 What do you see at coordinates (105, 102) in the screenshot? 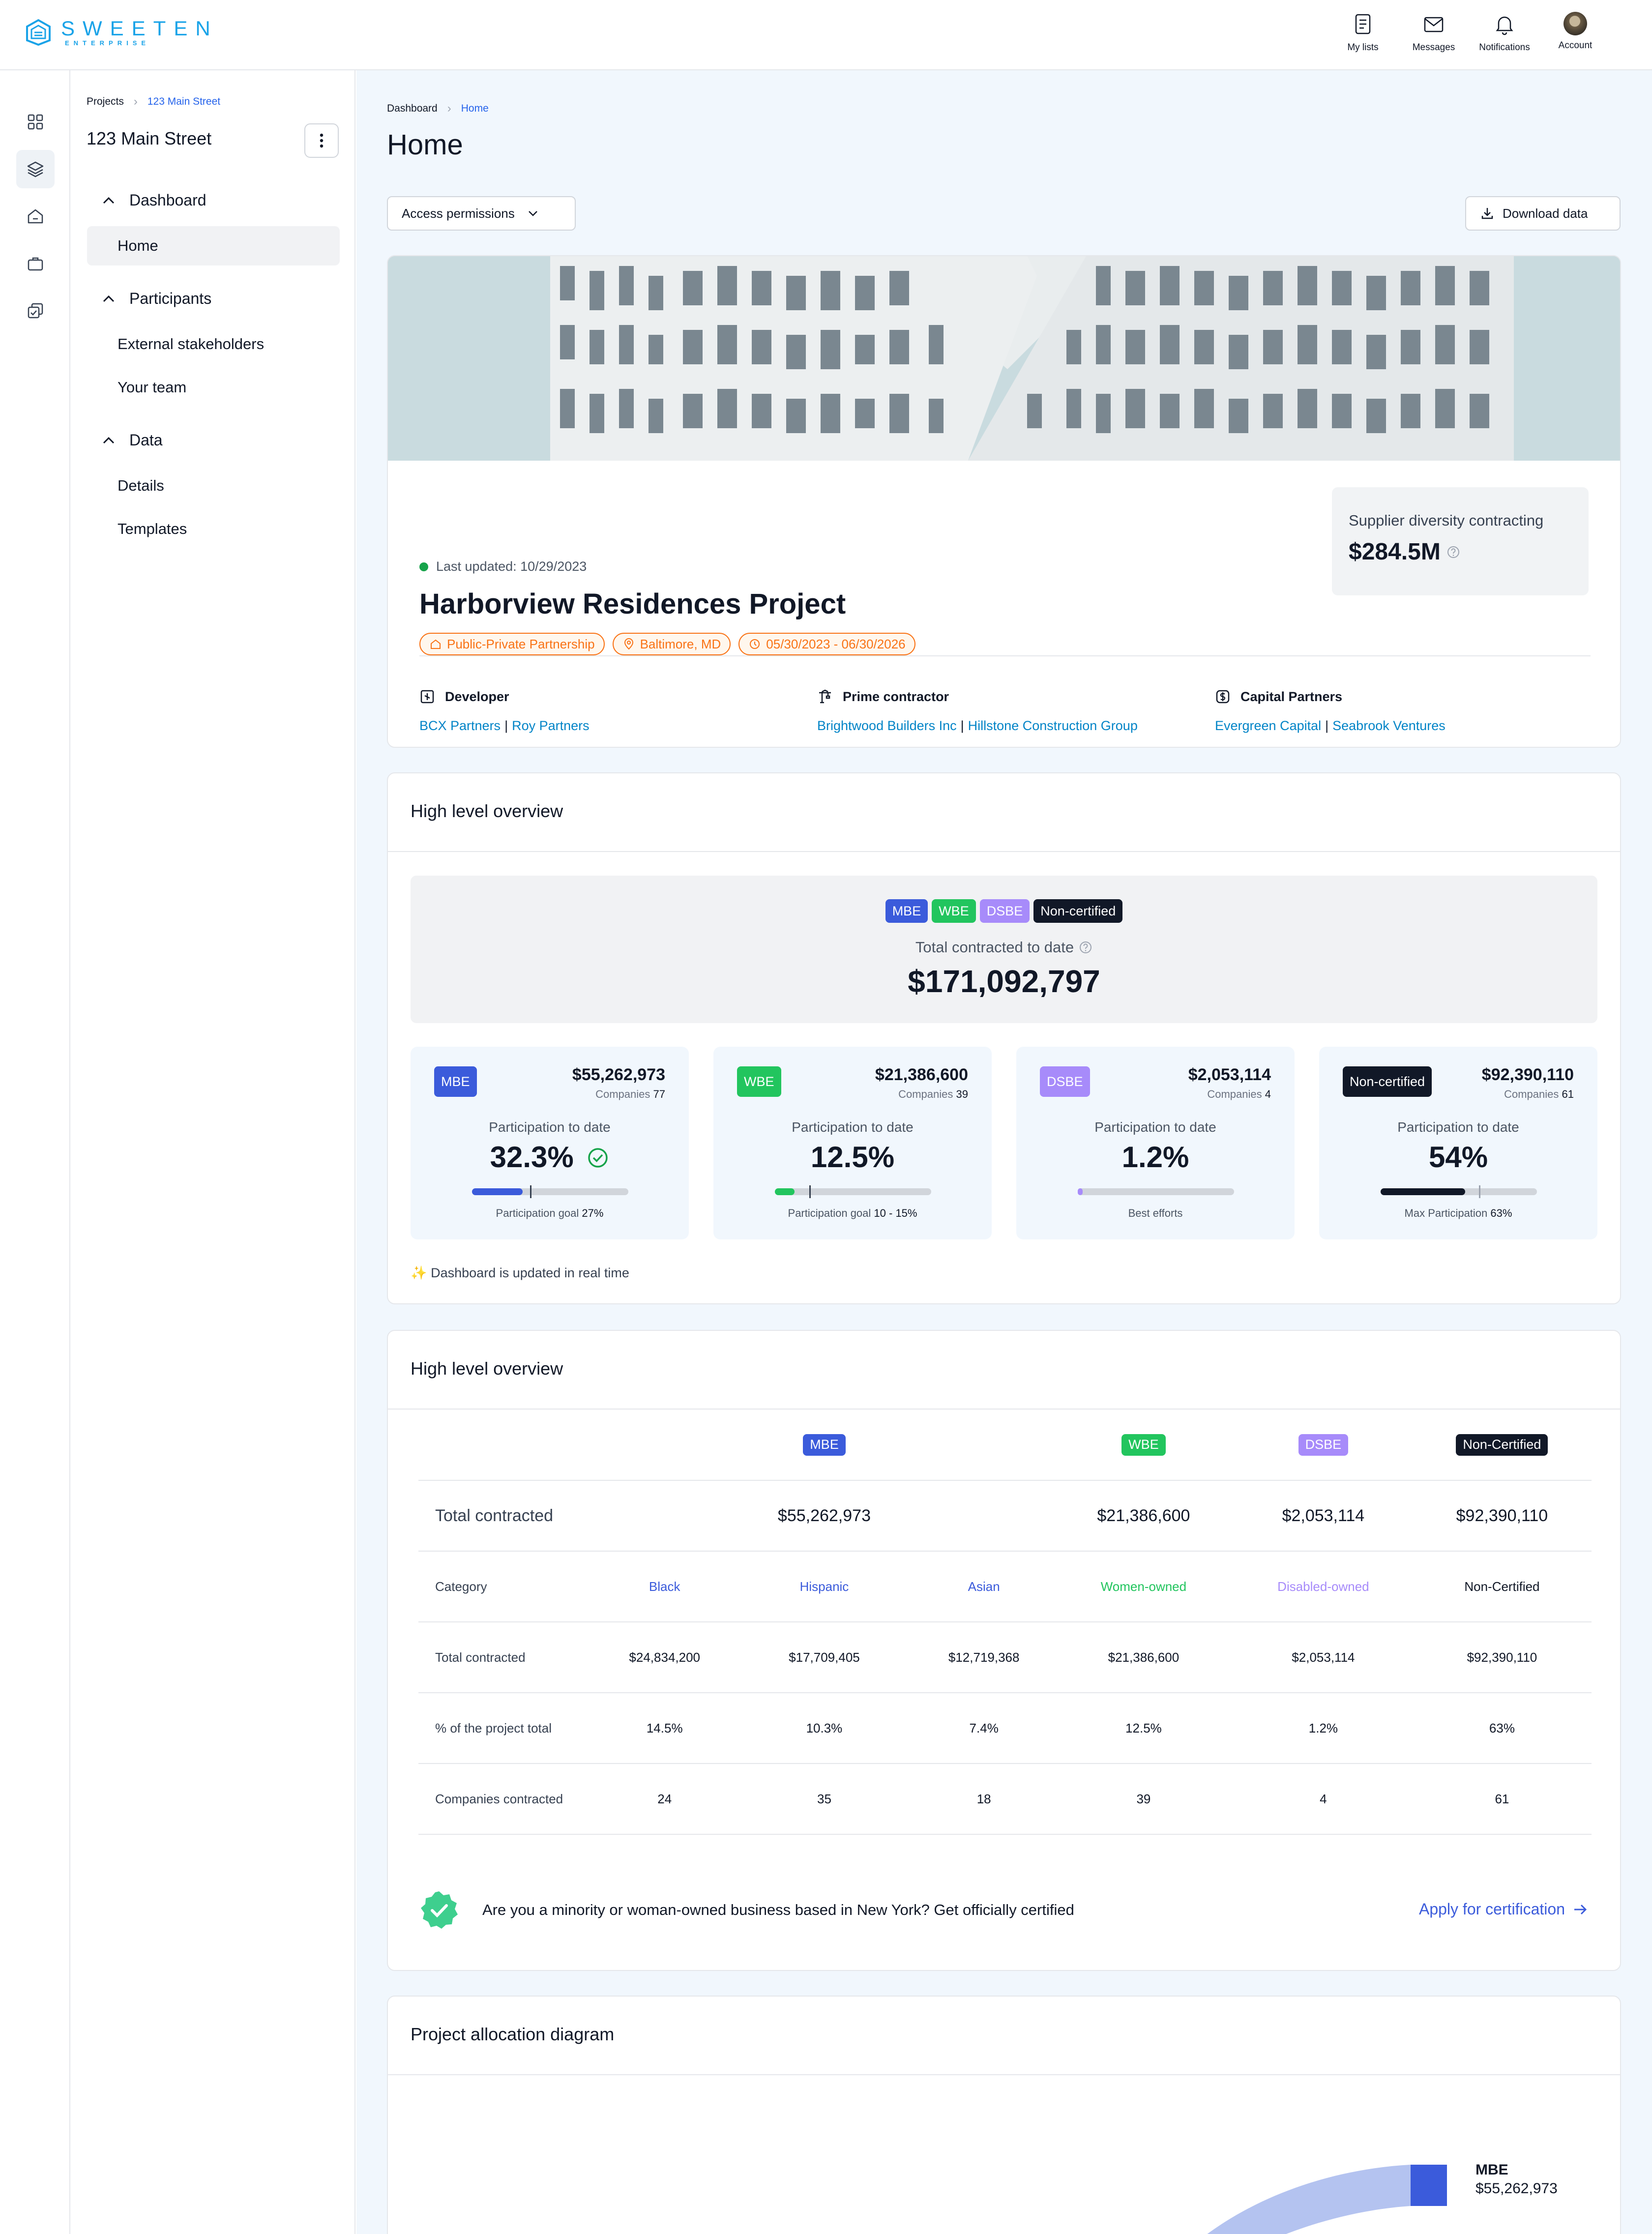
I see `breadcrumb-projects-link: Projects` at bounding box center [105, 102].